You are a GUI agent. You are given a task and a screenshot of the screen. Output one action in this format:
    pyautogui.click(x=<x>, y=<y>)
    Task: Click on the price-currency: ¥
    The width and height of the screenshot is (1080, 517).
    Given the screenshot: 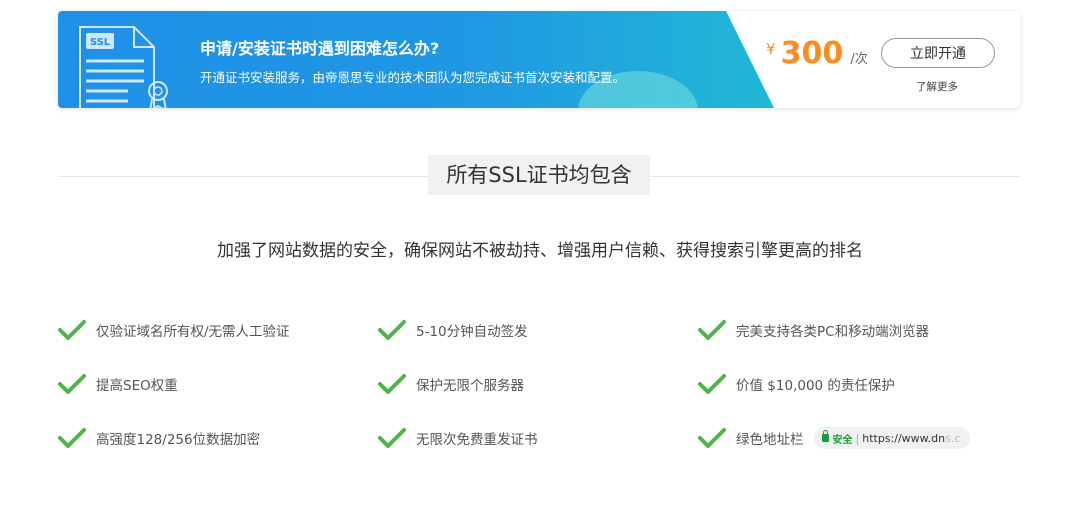 What is the action you would take?
    pyautogui.click(x=771, y=49)
    